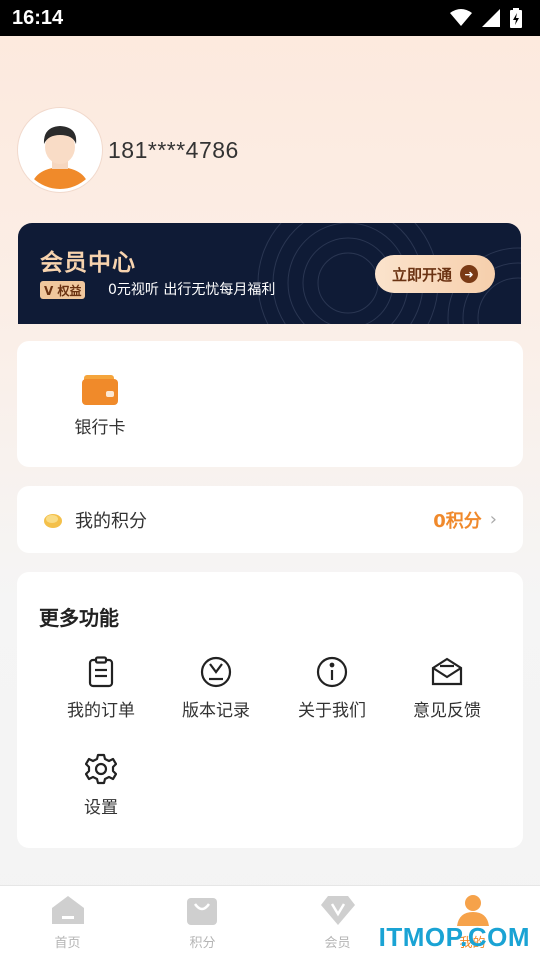 The width and height of the screenshot is (540, 960). Describe the element at coordinates (202, 943) in the screenshot. I see `tab-label: 积分` at that location.